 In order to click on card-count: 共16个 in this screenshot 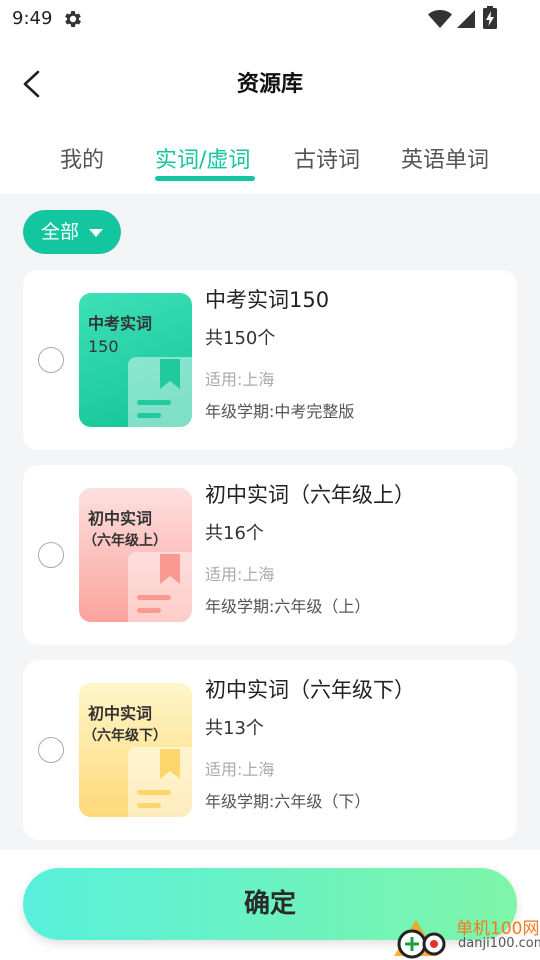, I will do `click(234, 533)`.